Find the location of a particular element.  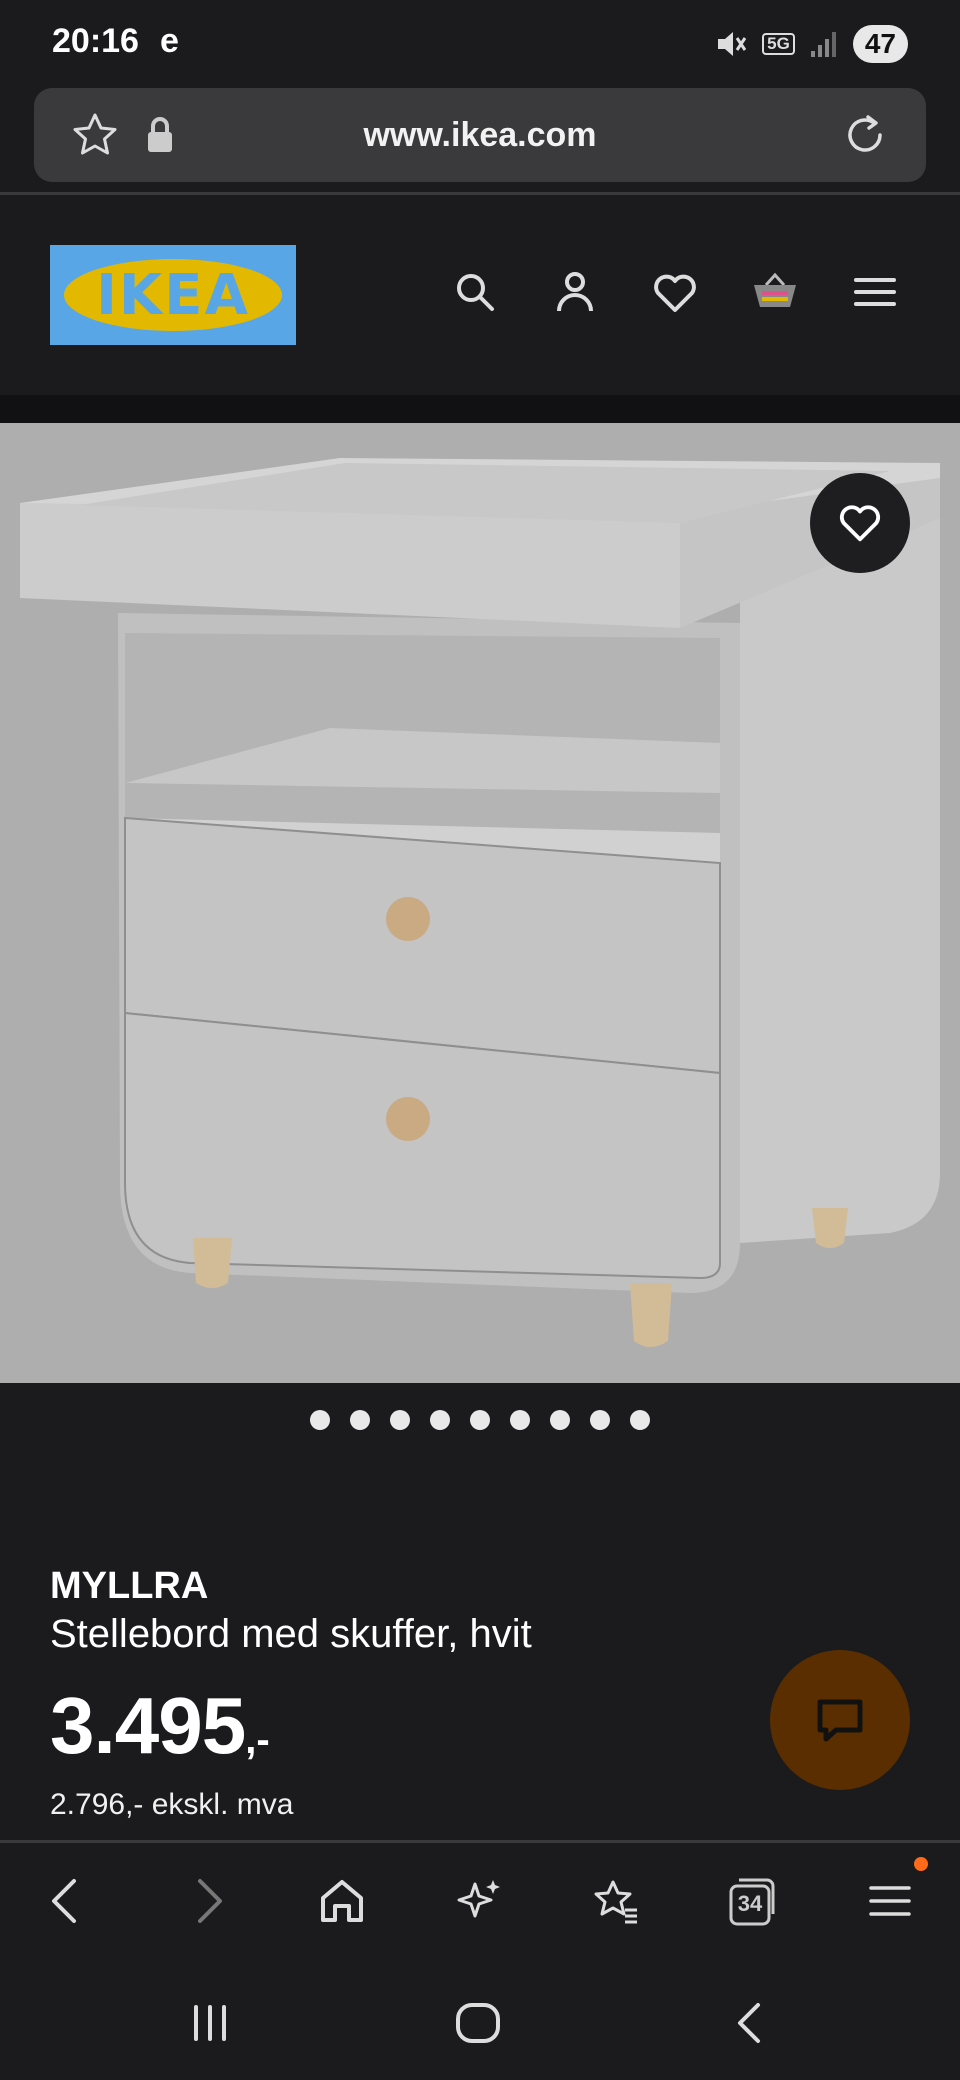

search-icon is located at coordinates (475, 292).